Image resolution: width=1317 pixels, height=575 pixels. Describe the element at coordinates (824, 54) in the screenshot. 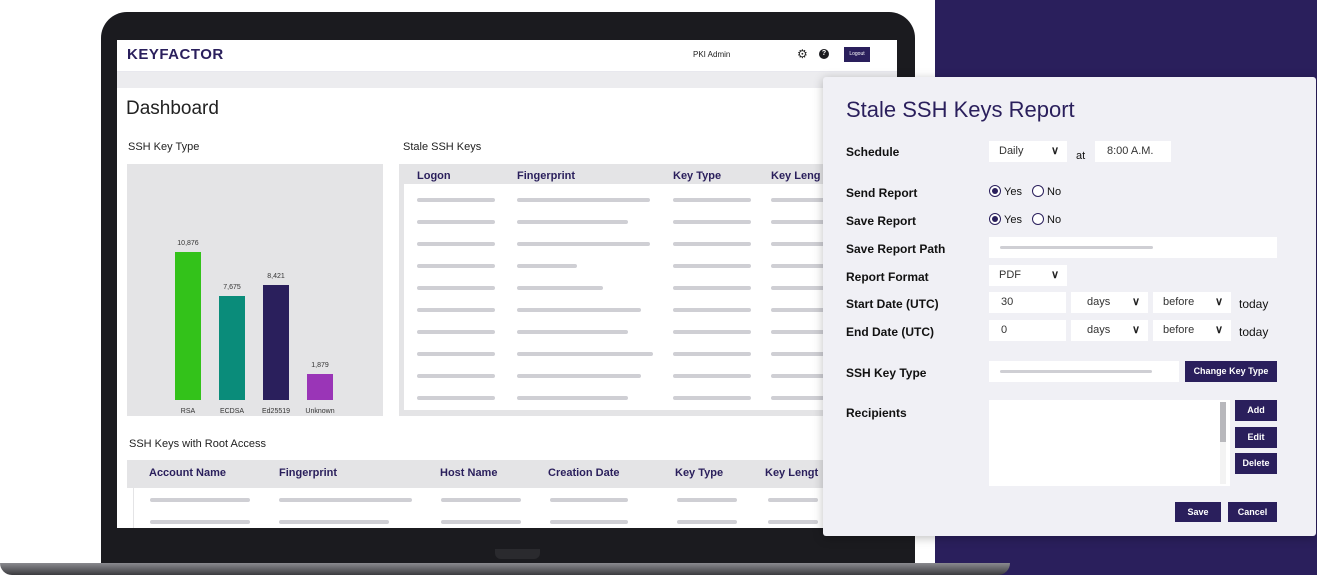

I see `help-icon: ?` at that location.